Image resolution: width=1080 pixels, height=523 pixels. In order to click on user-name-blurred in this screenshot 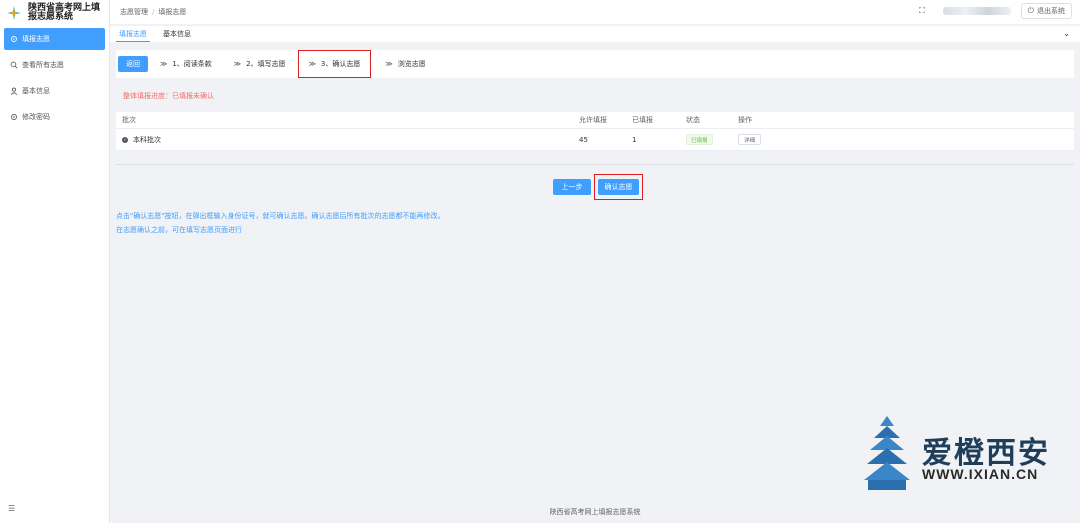, I will do `click(976, 11)`.